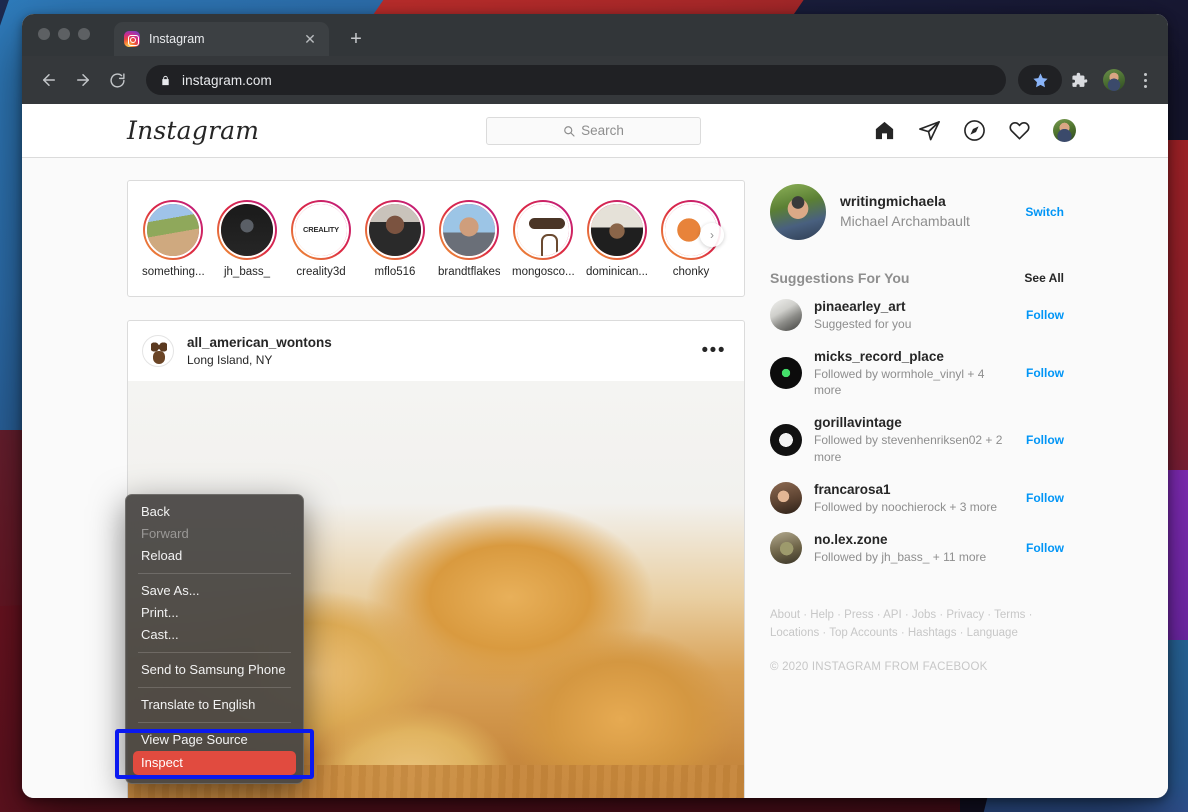 Image resolution: width=1188 pixels, height=812 pixels. Describe the element at coordinates (83, 80) in the screenshot. I see `forward-arrow-icon` at that location.